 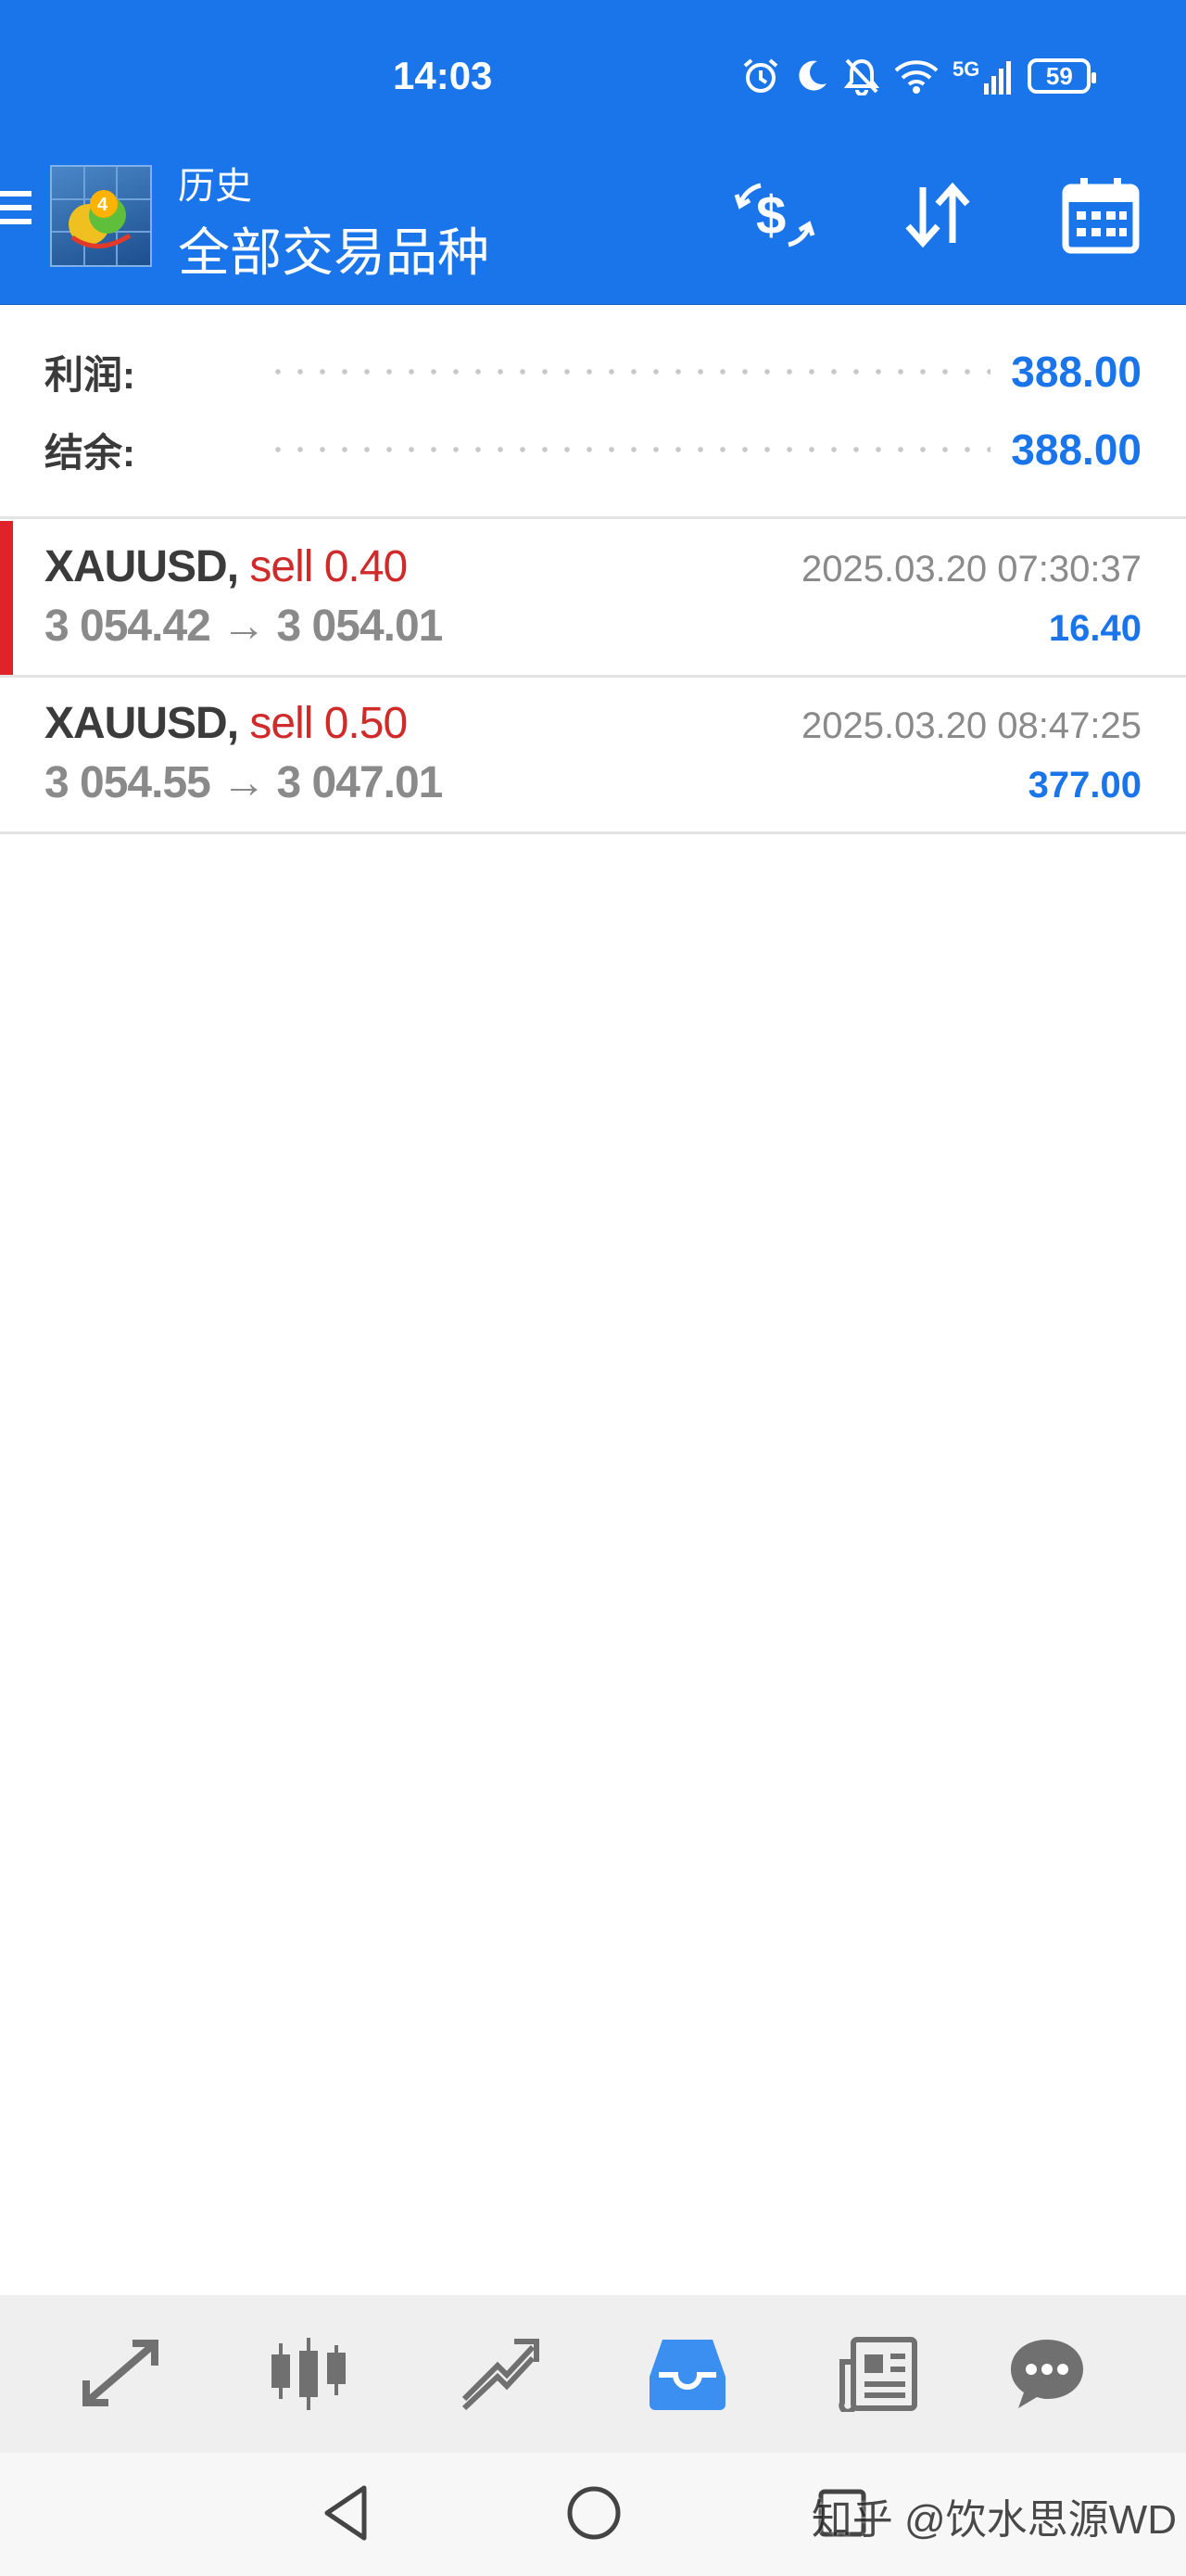 What do you see at coordinates (16, 214) in the screenshot?
I see `menu-icon` at bounding box center [16, 214].